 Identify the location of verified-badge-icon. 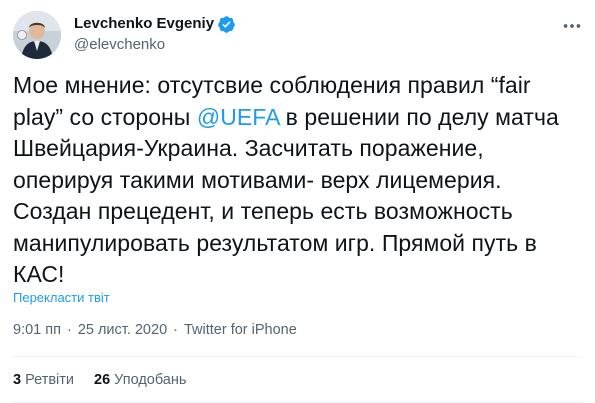
(226, 24).